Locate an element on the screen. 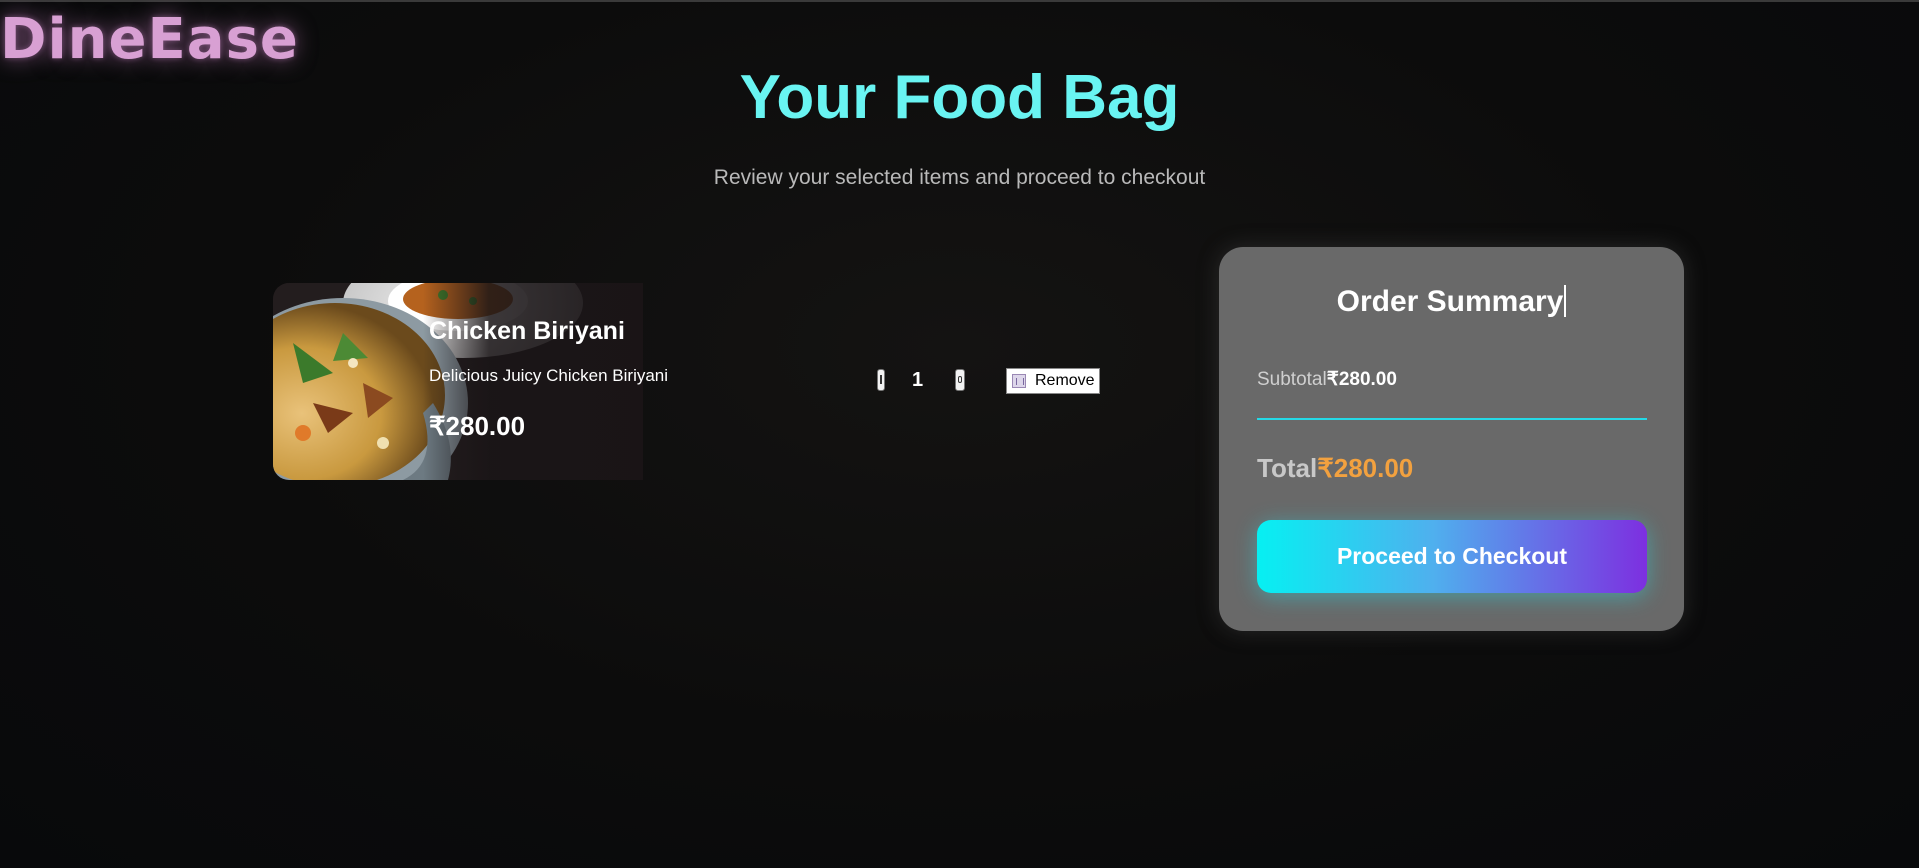 This screenshot has height=868, width=1919. subtotal-label: Subtotal is located at coordinates (1292, 379).